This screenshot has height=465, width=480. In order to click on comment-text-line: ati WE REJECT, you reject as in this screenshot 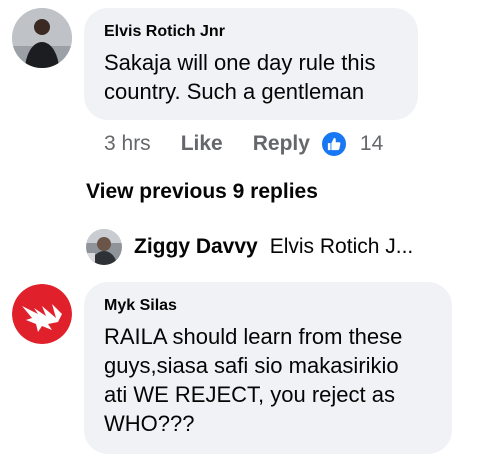, I will do `click(249, 394)`.